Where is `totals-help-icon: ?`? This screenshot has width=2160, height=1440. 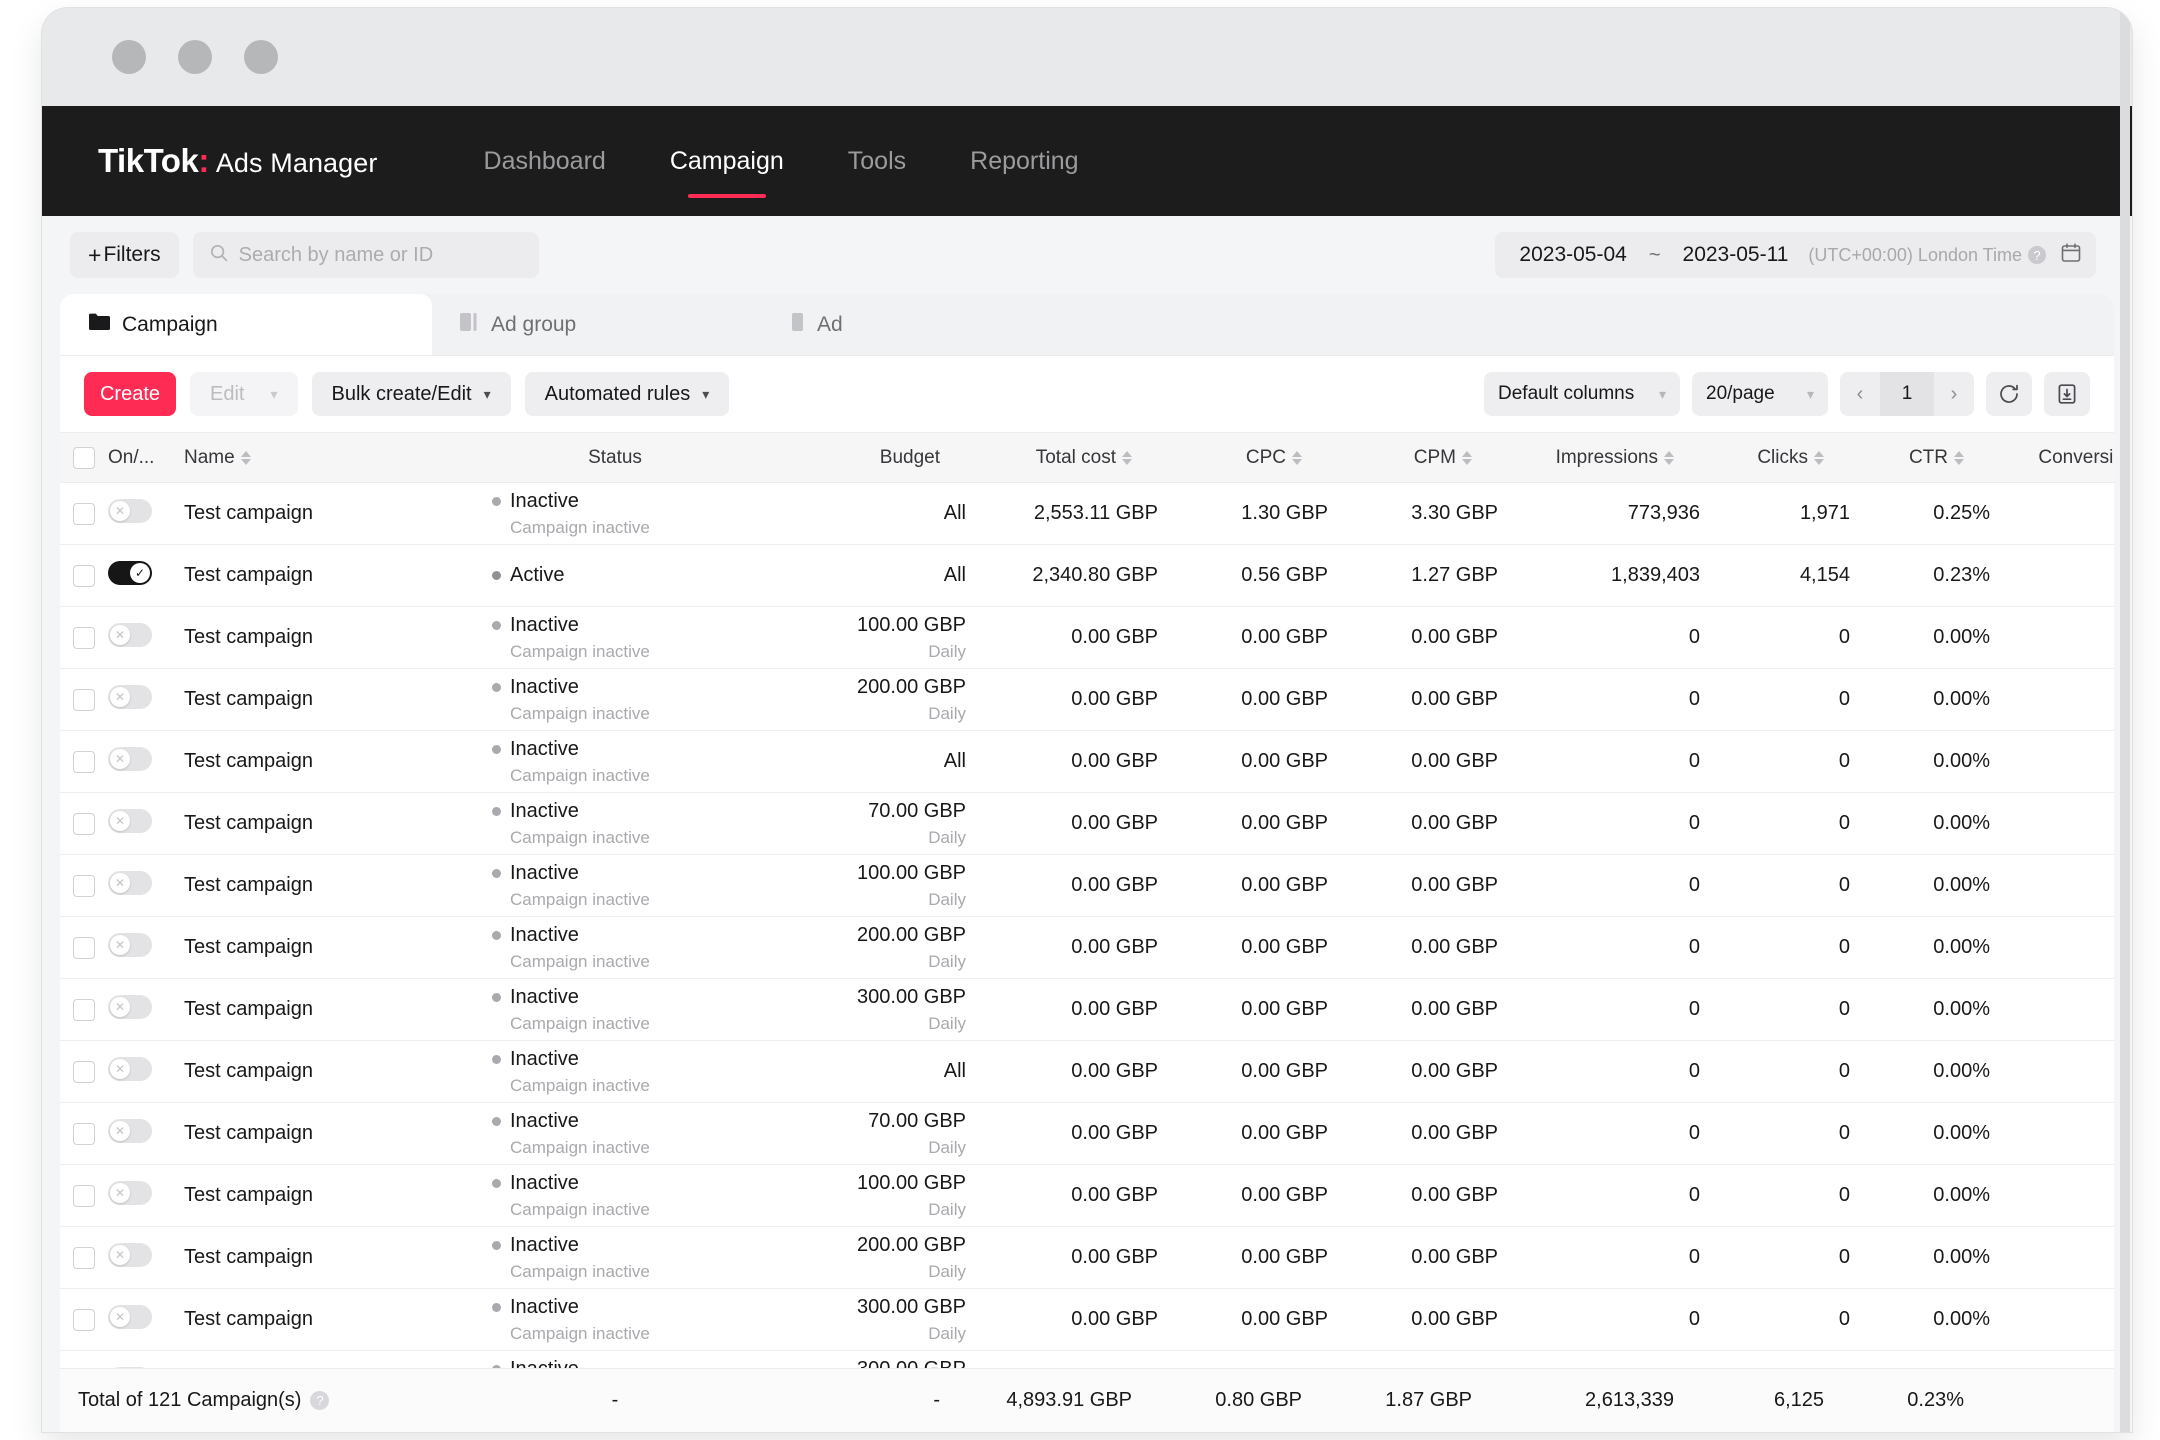 totals-help-icon: ? is located at coordinates (320, 1401).